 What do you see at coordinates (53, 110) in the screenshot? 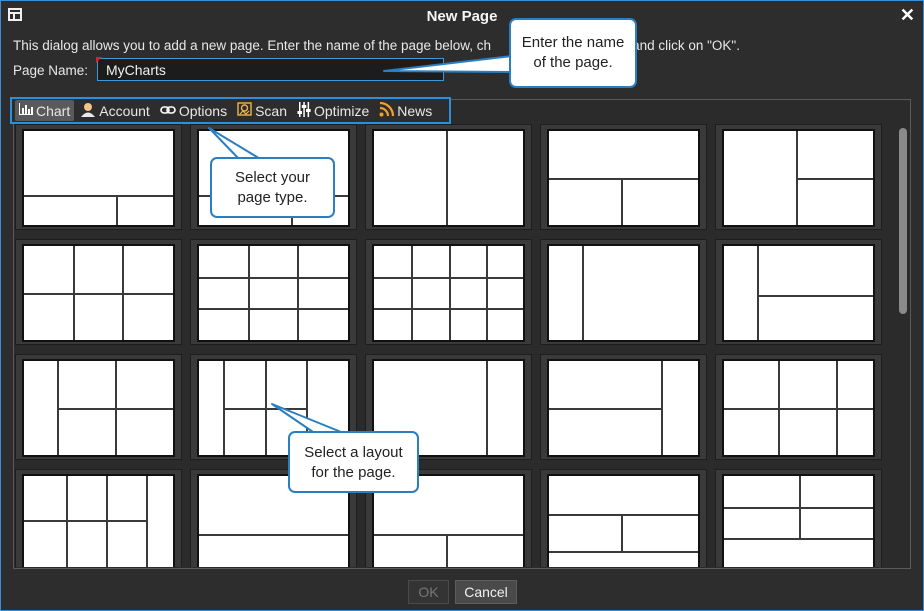
I see `tab-chart-label: Chart` at bounding box center [53, 110].